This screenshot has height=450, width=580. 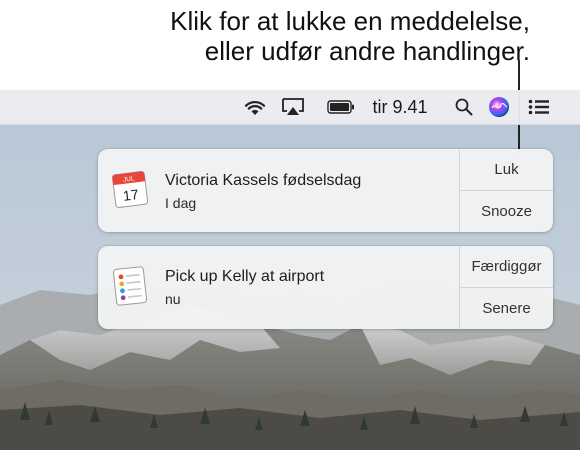 I want to click on menubar-clock: tir 9.41, so click(x=400, y=107).